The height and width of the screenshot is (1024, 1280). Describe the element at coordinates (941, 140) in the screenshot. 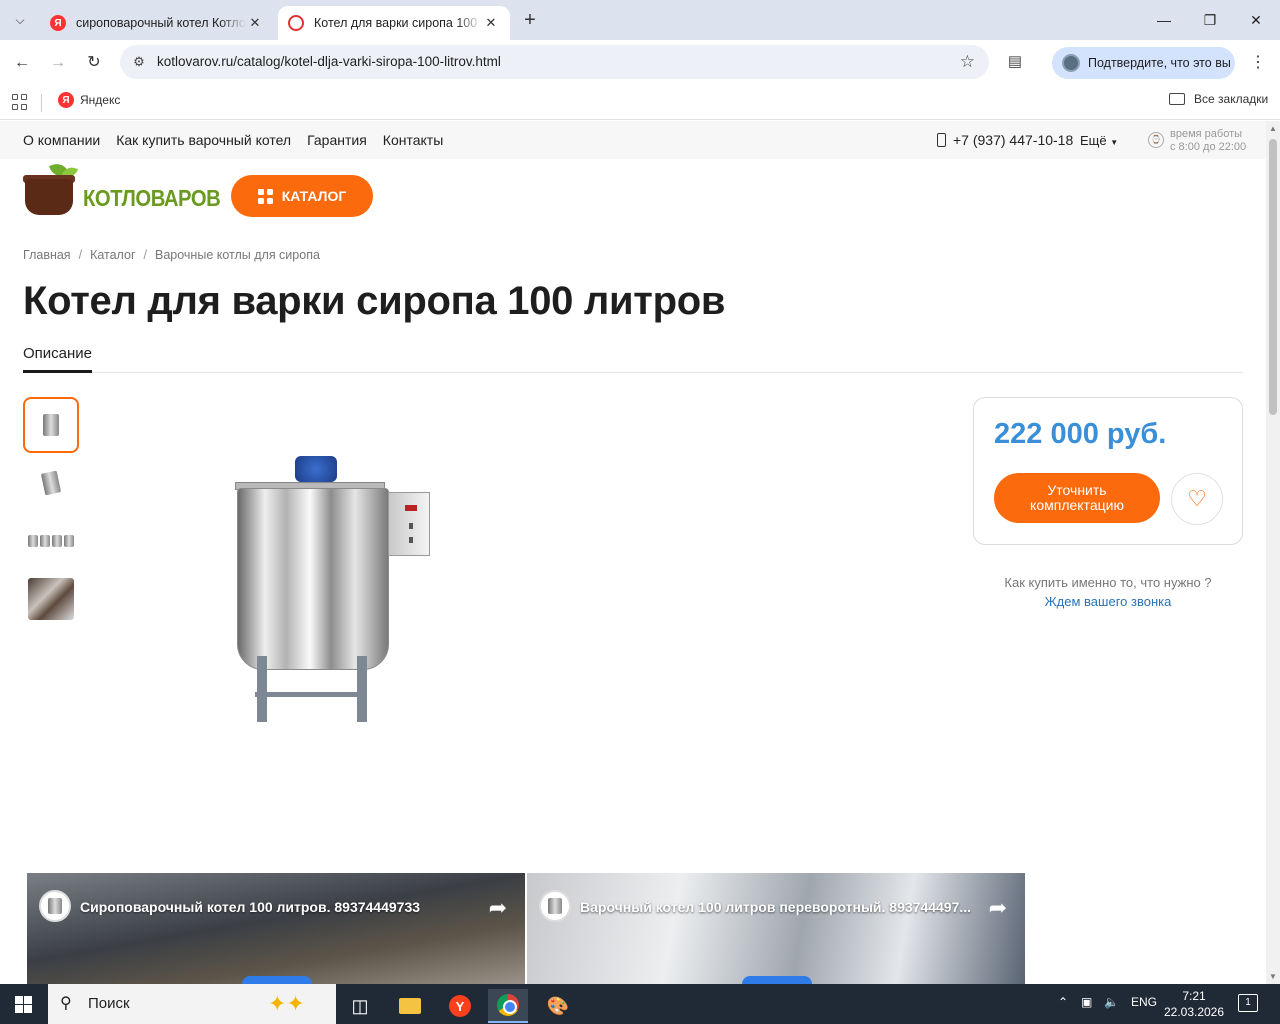

I see `phone-icon` at that location.